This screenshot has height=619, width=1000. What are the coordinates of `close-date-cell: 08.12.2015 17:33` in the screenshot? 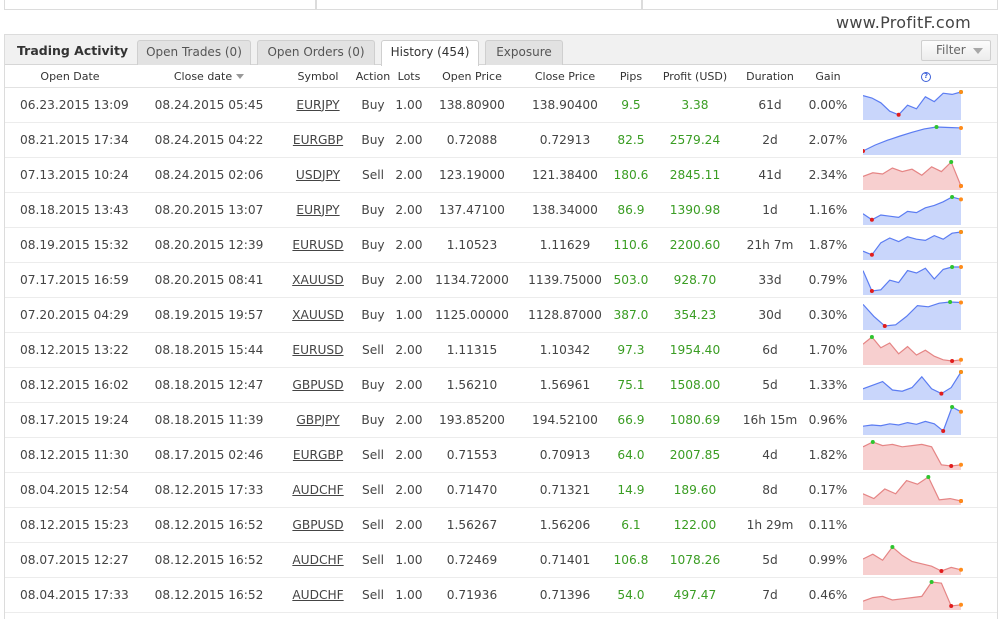 It's located at (209, 490).